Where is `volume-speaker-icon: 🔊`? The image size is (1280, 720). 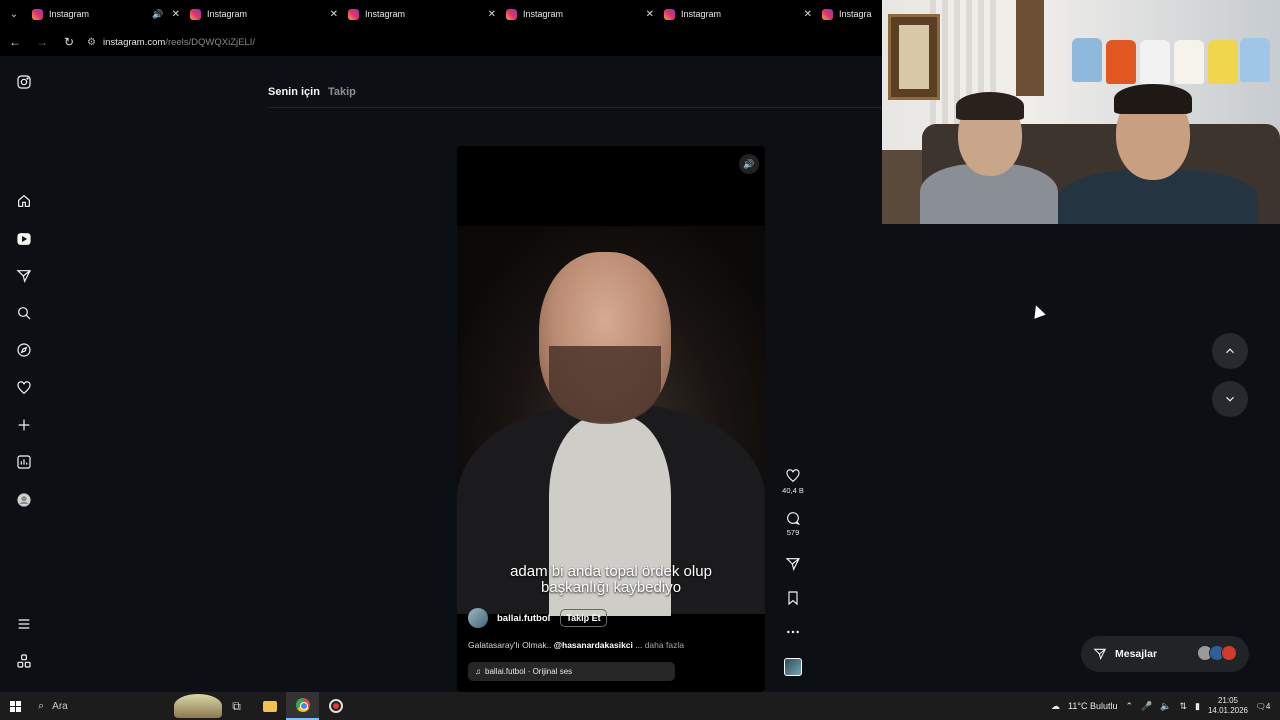 volume-speaker-icon: 🔊 is located at coordinates (749, 164).